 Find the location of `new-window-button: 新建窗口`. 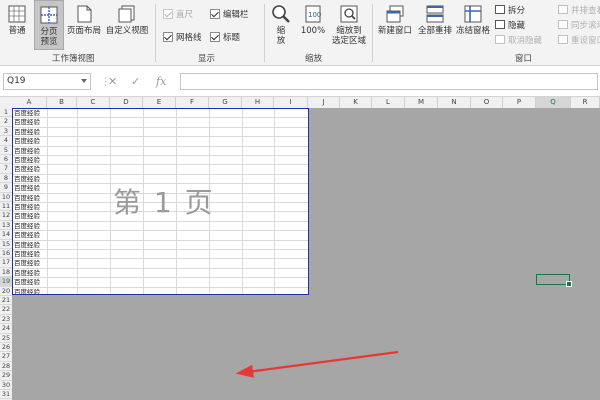

new-window-button: 新建窗口 is located at coordinates (395, 25).